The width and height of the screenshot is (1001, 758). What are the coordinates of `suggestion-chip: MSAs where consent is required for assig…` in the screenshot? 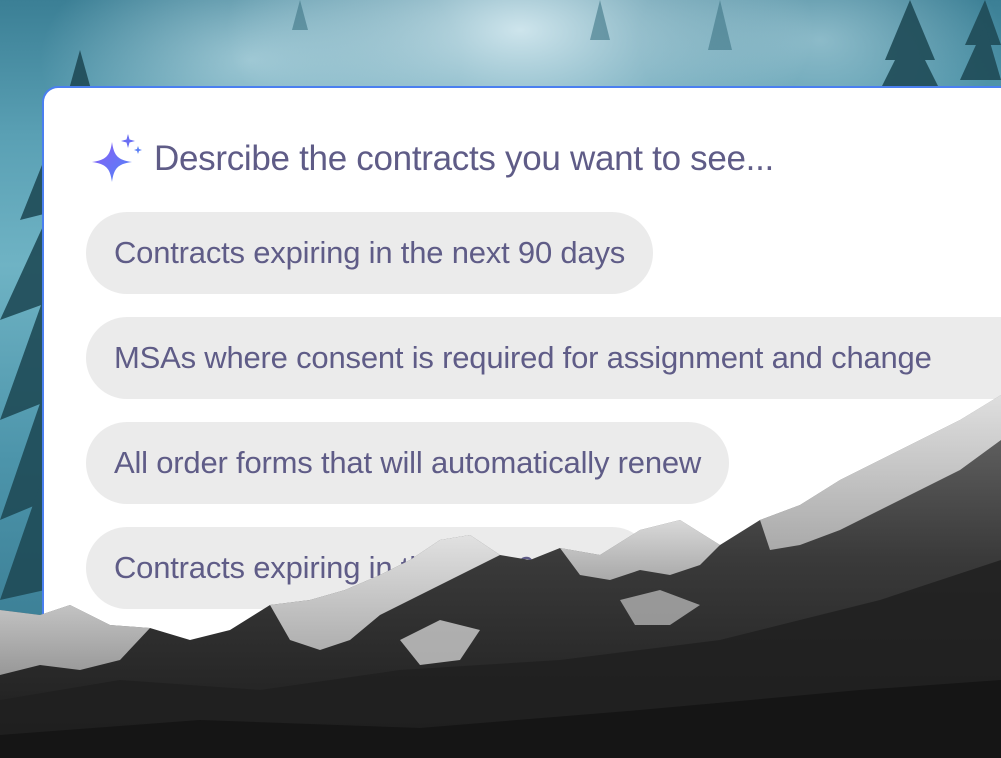 It's located at (543, 358).